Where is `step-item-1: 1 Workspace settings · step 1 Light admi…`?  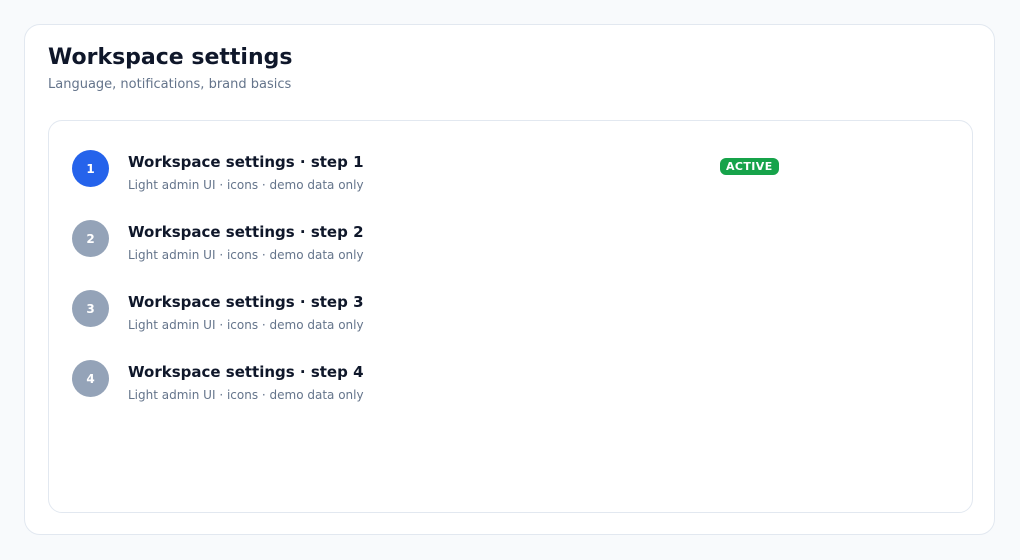 step-item-1: 1 Workspace settings · step 1 Light admi… is located at coordinates (510, 156).